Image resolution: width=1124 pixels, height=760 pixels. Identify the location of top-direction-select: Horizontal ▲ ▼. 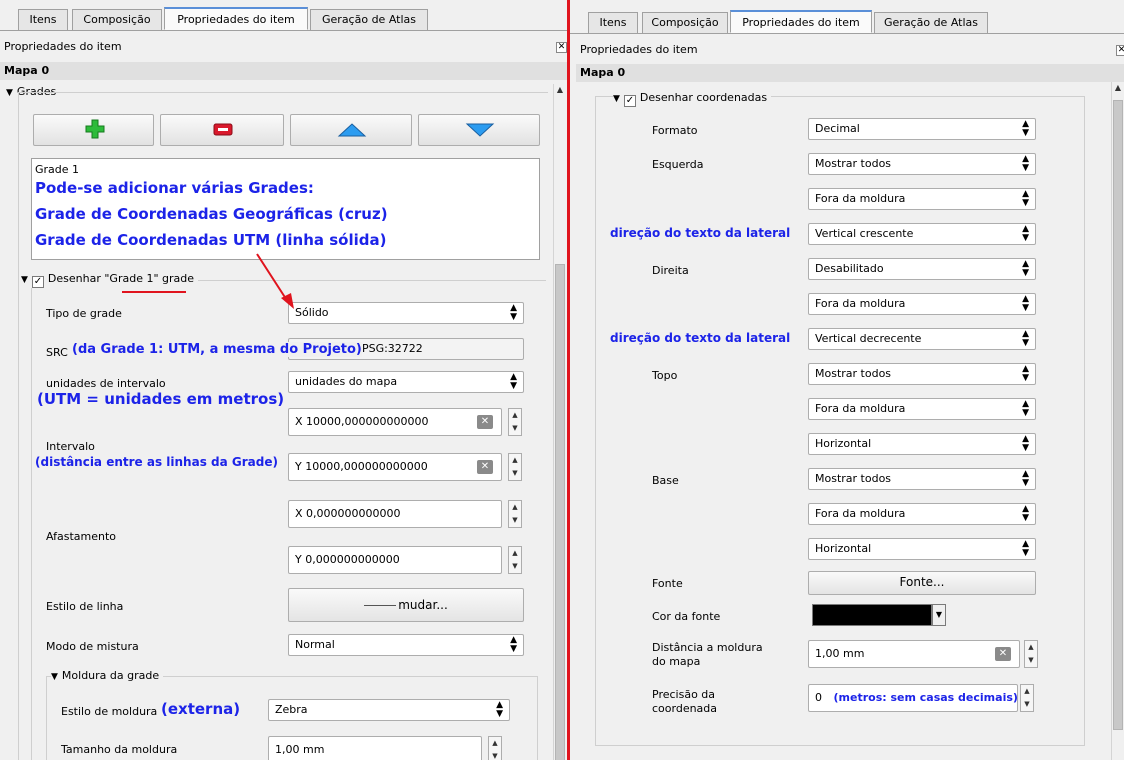
(922, 444).